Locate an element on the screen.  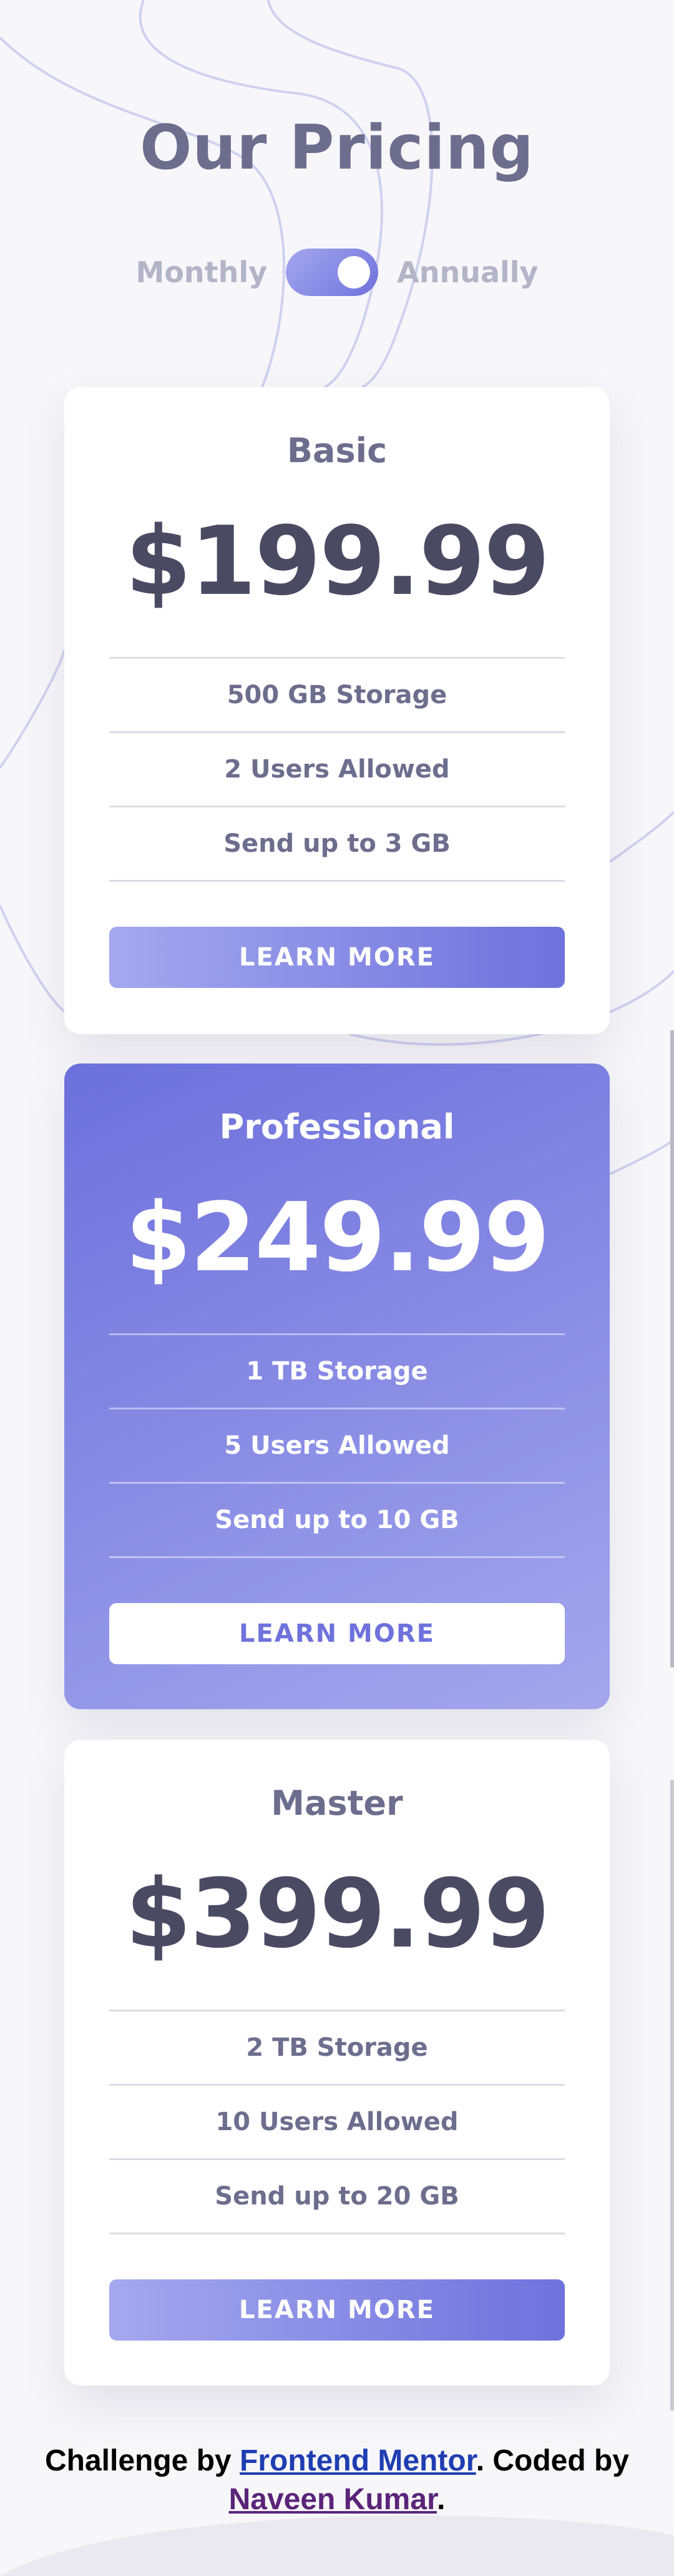
footer-prefix: Challenge by is located at coordinates (142, 2460).